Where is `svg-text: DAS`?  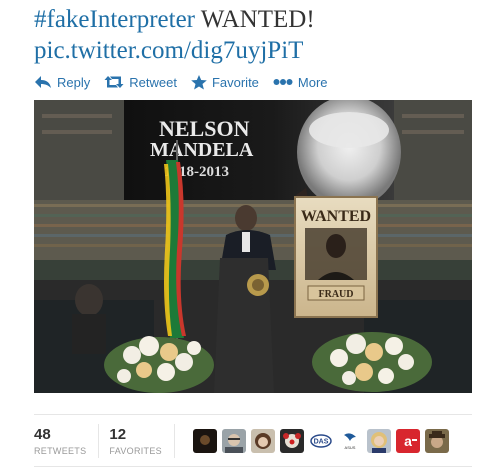 svg-text: DAS is located at coordinates (321, 442).